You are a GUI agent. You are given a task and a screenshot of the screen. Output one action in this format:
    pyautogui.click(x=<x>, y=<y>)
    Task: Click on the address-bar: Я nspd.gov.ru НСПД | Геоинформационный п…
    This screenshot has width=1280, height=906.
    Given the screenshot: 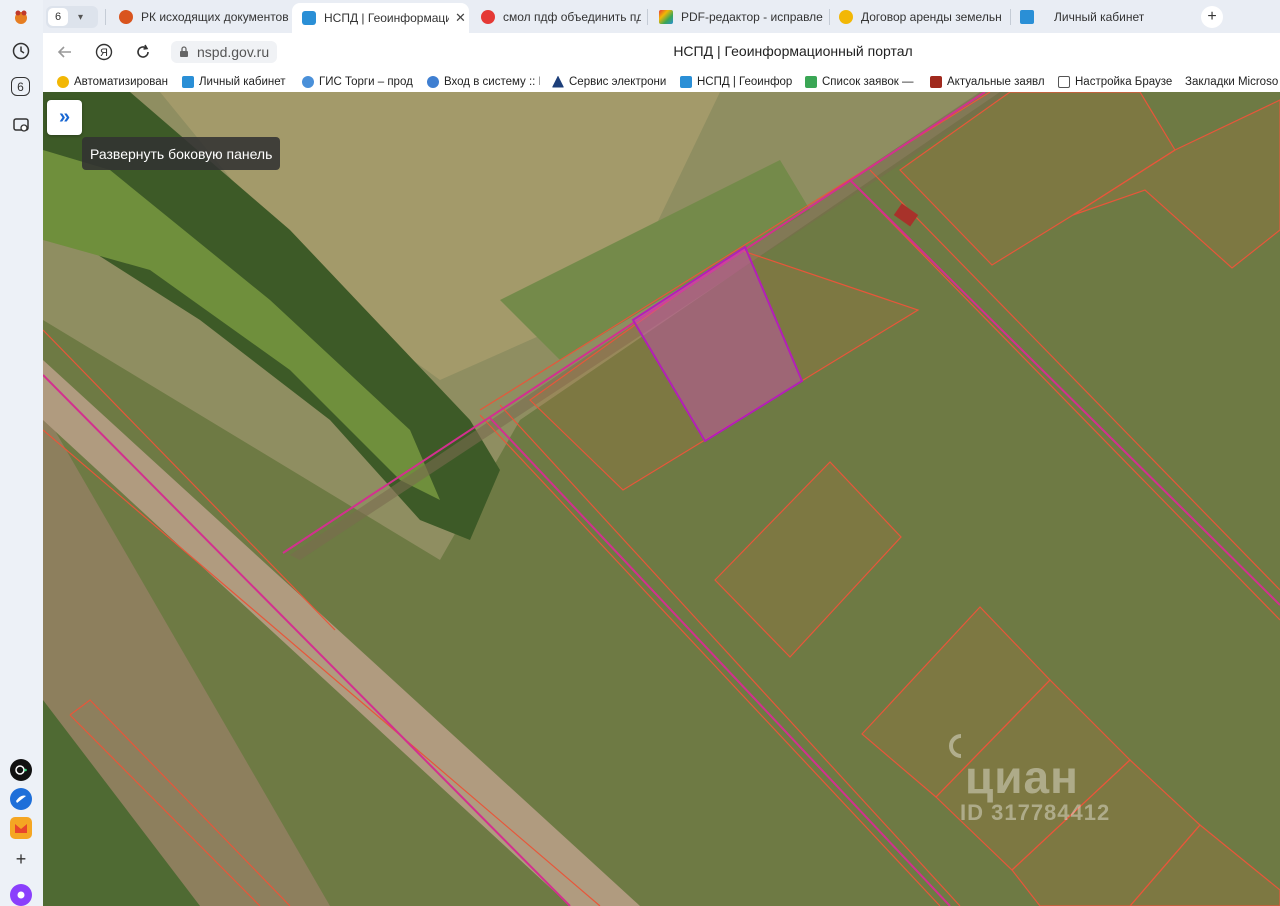 What is the action you would take?
    pyautogui.click(x=661, y=52)
    